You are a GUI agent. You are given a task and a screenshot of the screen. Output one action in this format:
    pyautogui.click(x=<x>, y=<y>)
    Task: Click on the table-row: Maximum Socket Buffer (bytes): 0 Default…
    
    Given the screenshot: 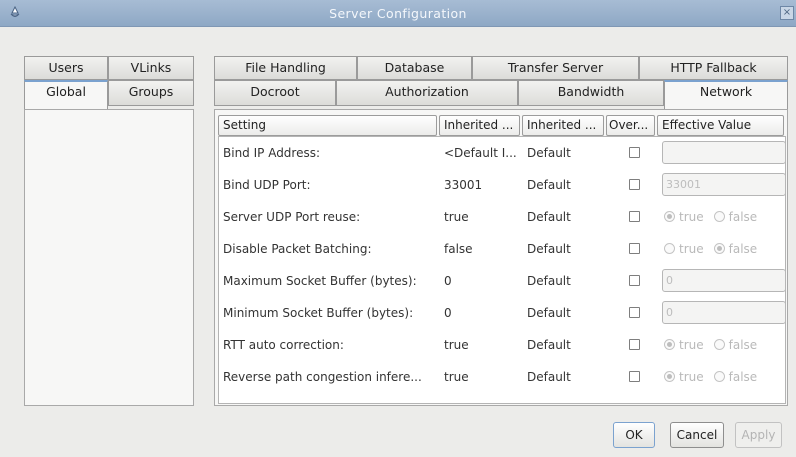 What is the action you would take?
    pyautogui.click(x=506, y=281)
    